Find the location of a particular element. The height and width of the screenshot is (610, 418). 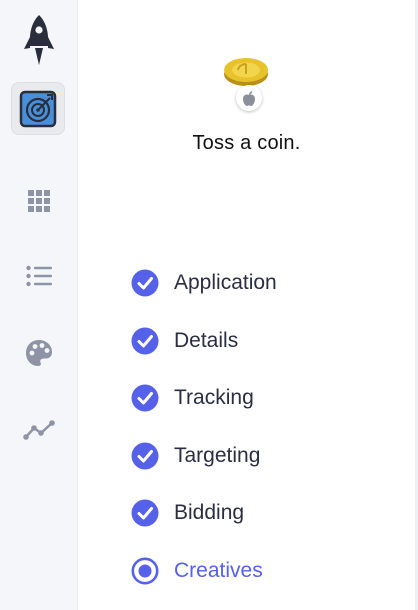

apple-icon is located at coordinates (249, 98).